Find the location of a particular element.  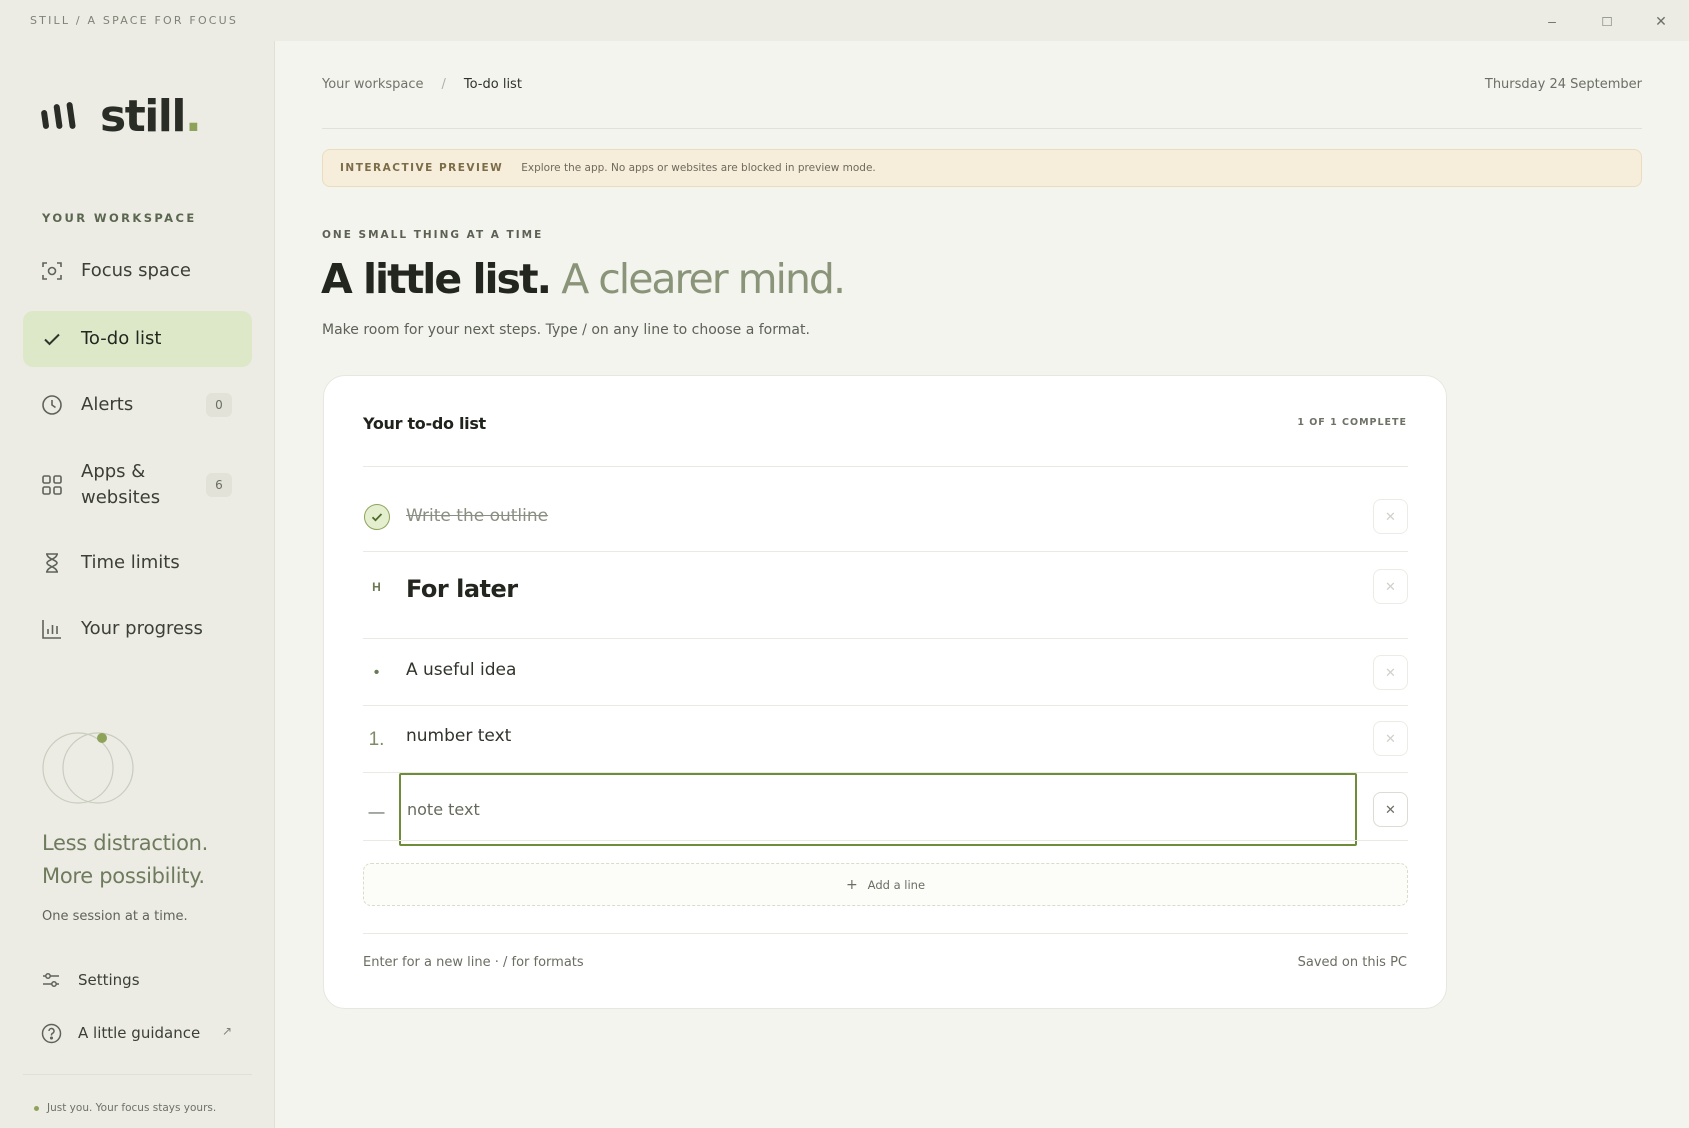

bar-chart-icon is located at coordinates (52, 629).